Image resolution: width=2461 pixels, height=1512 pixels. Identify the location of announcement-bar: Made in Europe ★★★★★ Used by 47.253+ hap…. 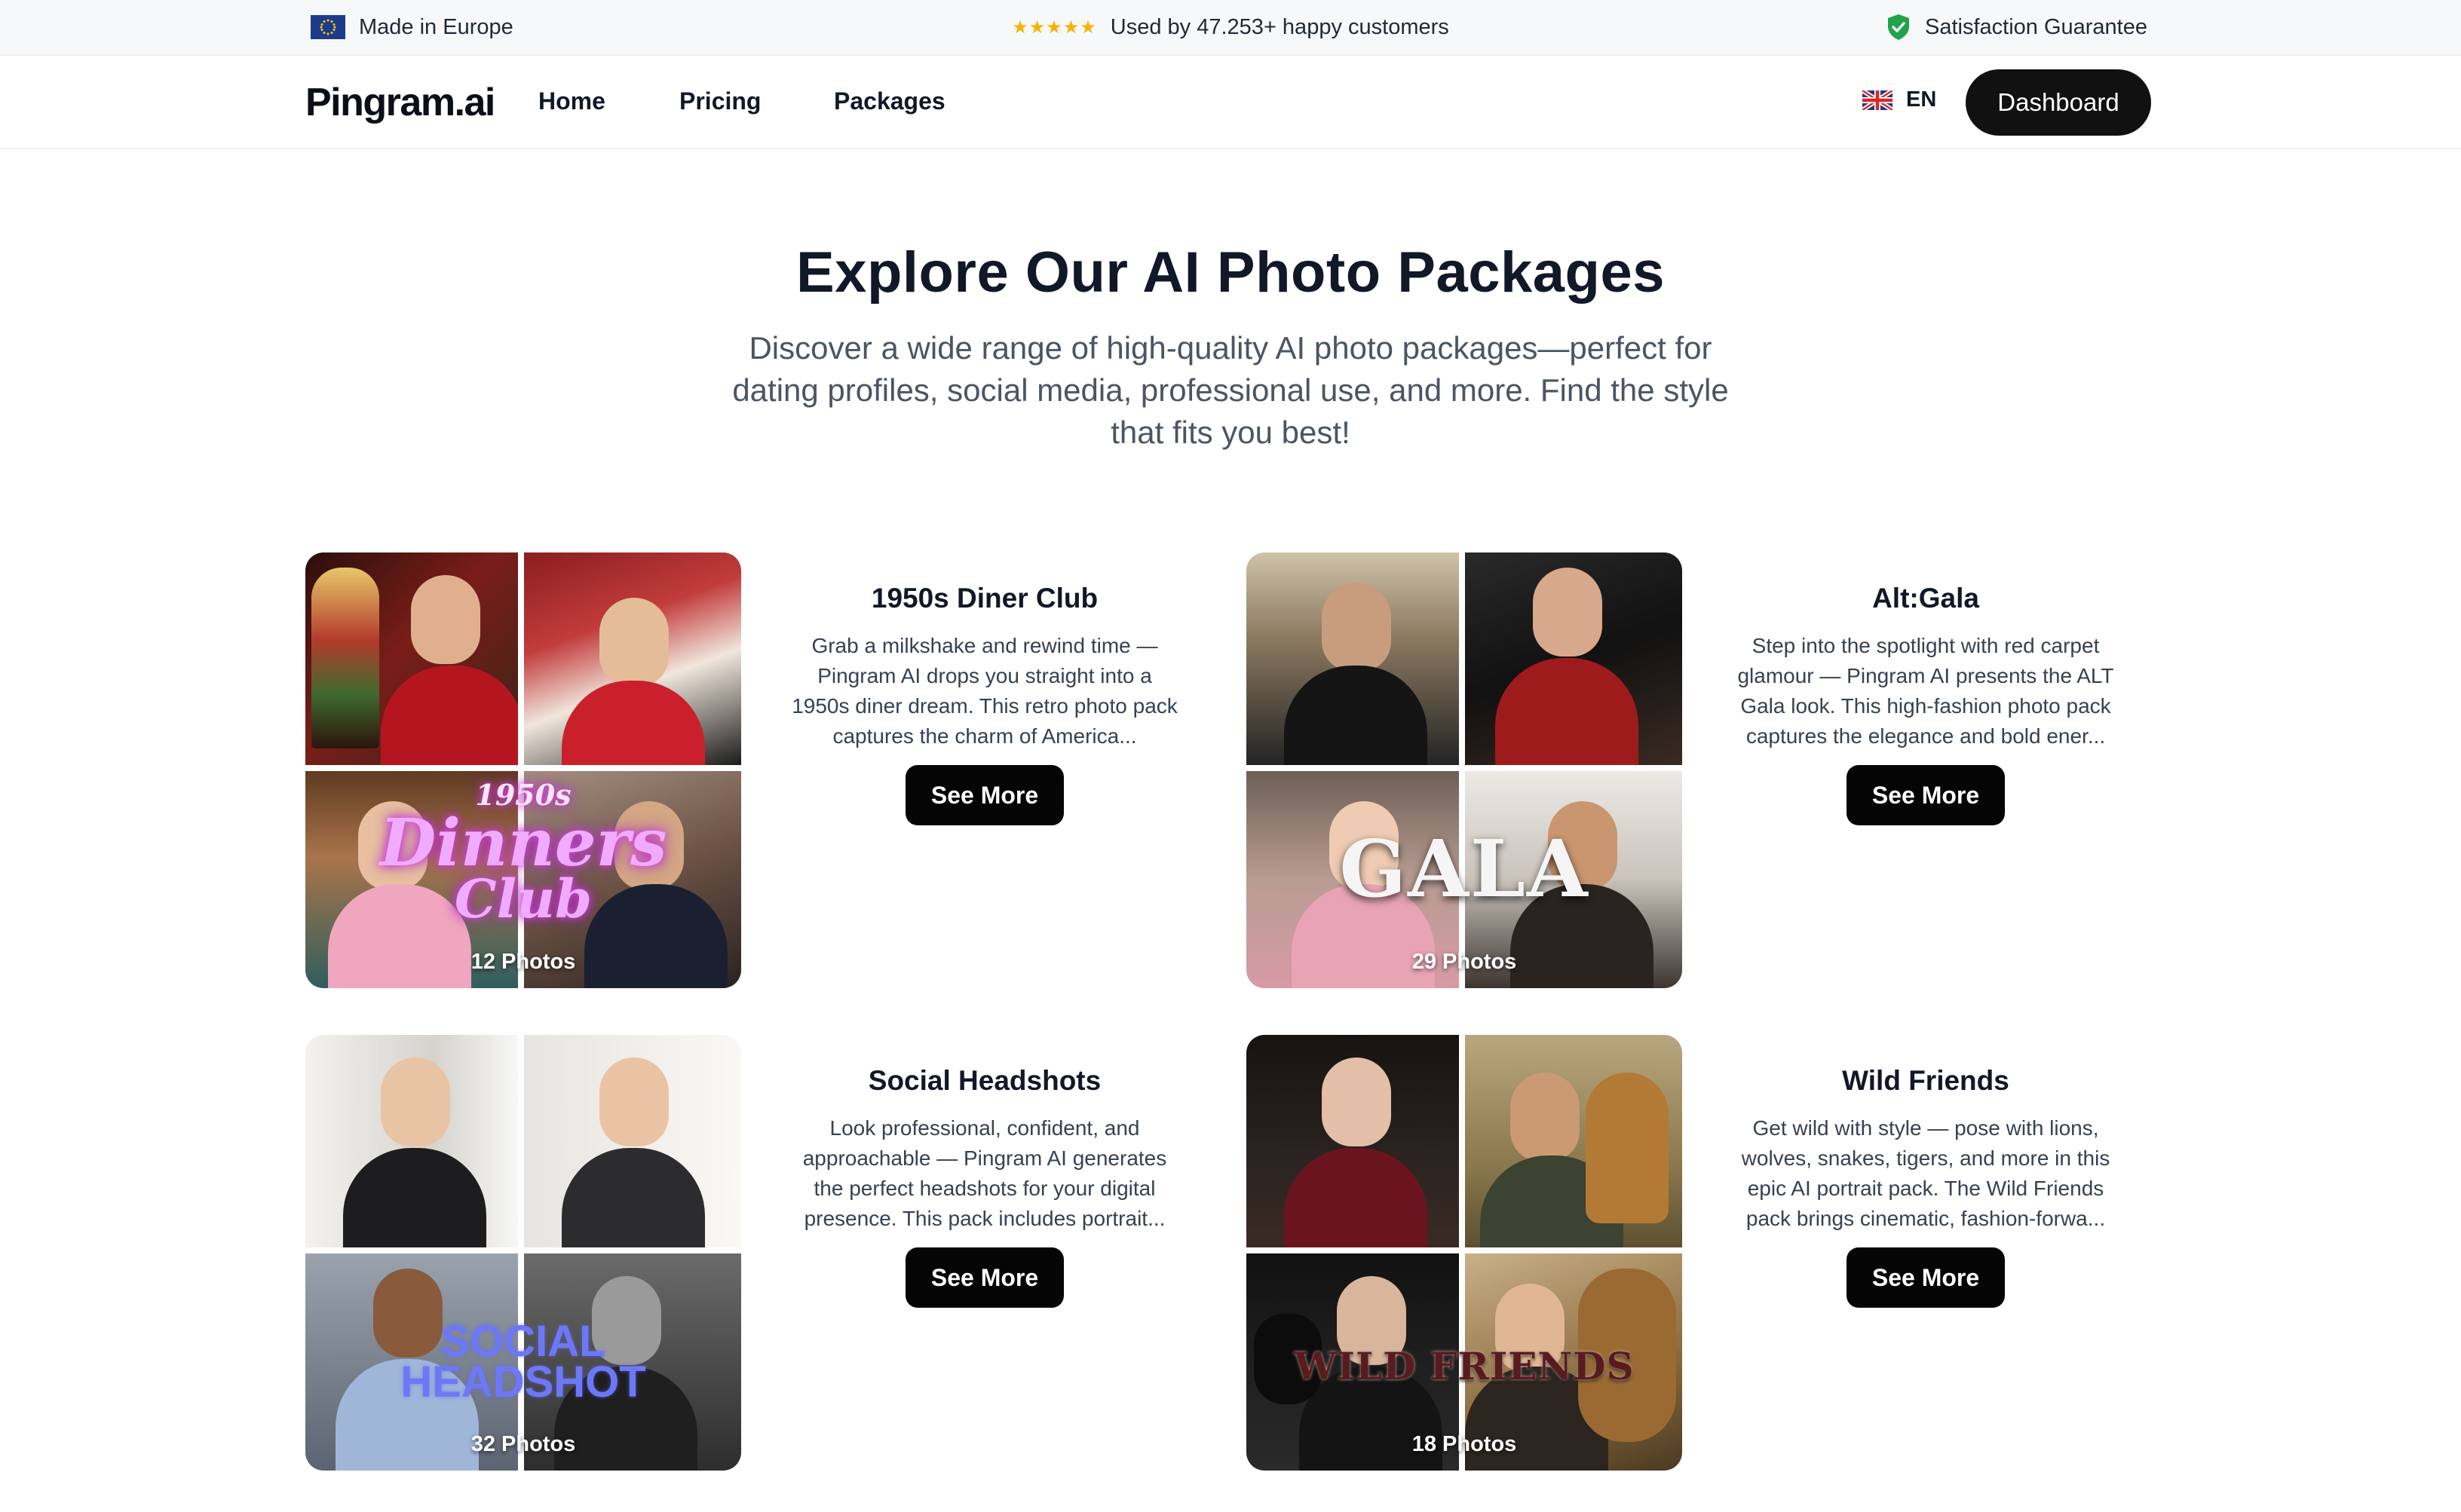
(1230, 28).